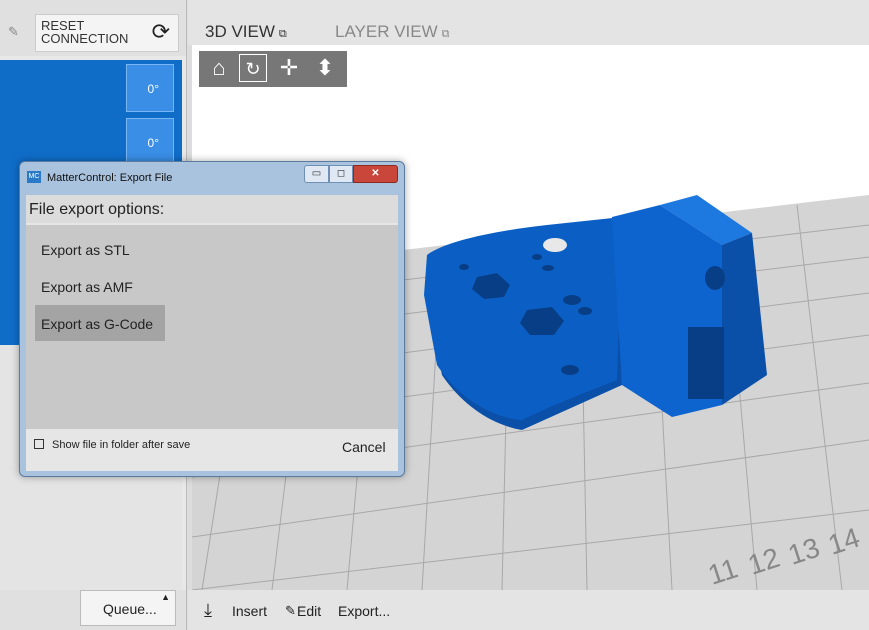 The image size is (869, 630). I want to click on export-amf-option: Export as AMF, so click(100, 286).